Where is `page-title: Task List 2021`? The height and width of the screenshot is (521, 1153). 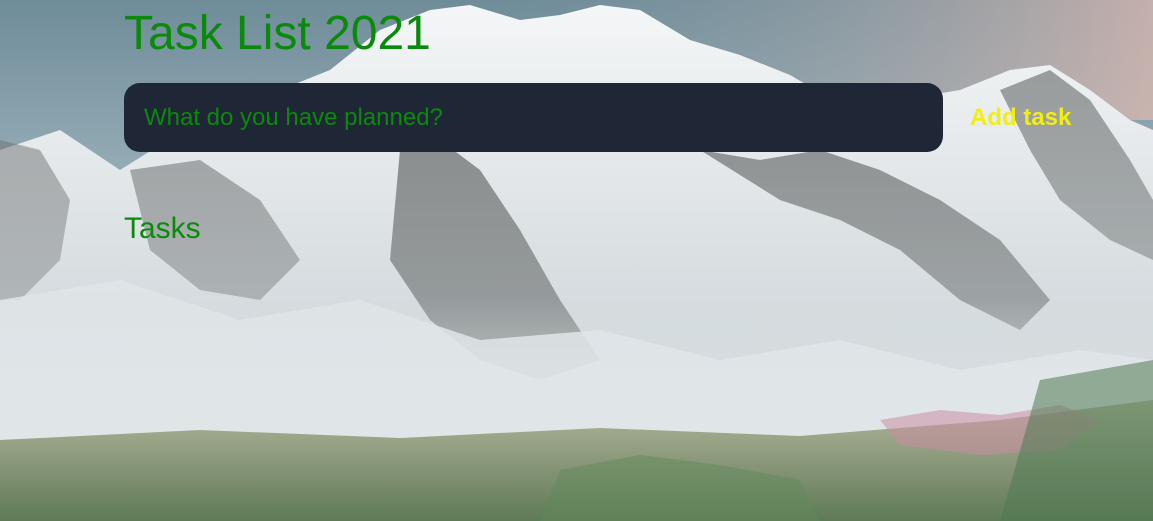 page-title: Task List 2021 is located at coordinates (277, 33).